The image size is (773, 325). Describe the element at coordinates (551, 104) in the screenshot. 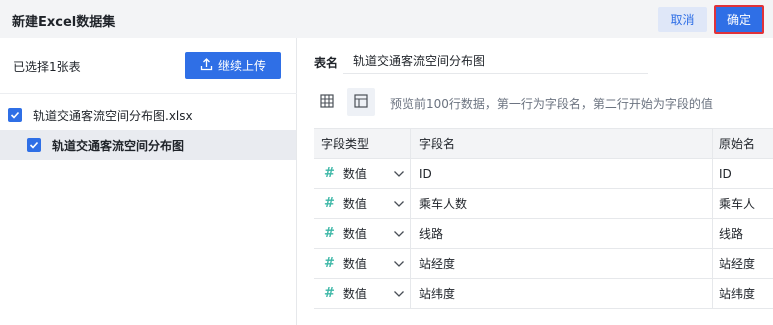

I see `preview-hint: 预览前100行数据，第一行为字段名，第二行开始为字段的值` at that location.